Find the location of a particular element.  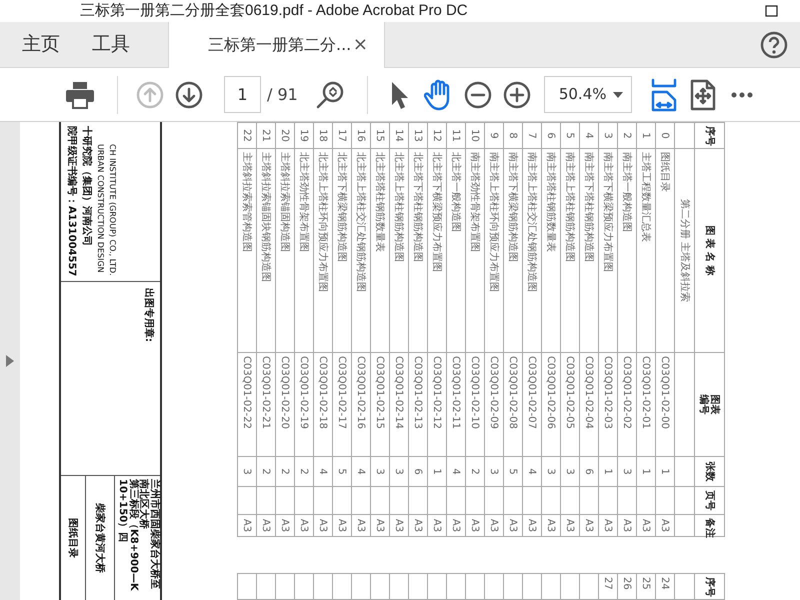

section-heading: 第二分册 主塔及斜拉索 is located at coordinates (684, 250).